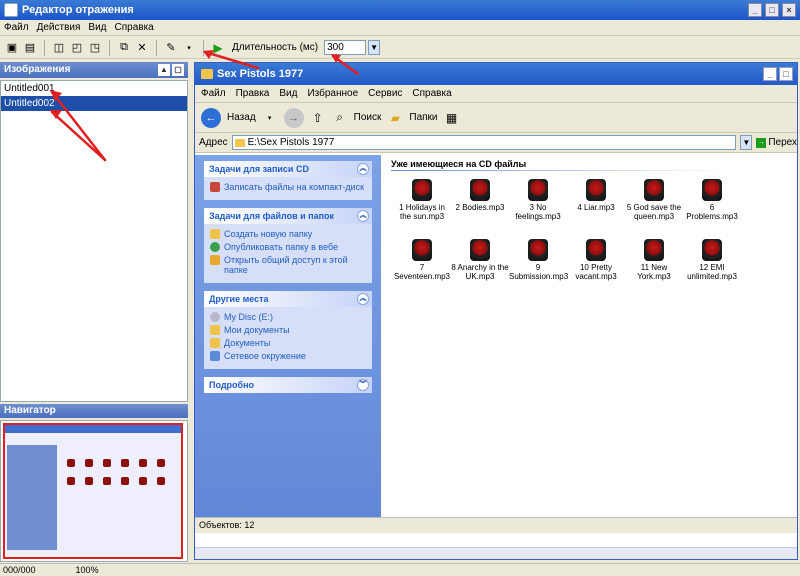 The image size is (800, 576). I want to click on file-item: 10 Pretty vacant.mp3, so click(596, 260).